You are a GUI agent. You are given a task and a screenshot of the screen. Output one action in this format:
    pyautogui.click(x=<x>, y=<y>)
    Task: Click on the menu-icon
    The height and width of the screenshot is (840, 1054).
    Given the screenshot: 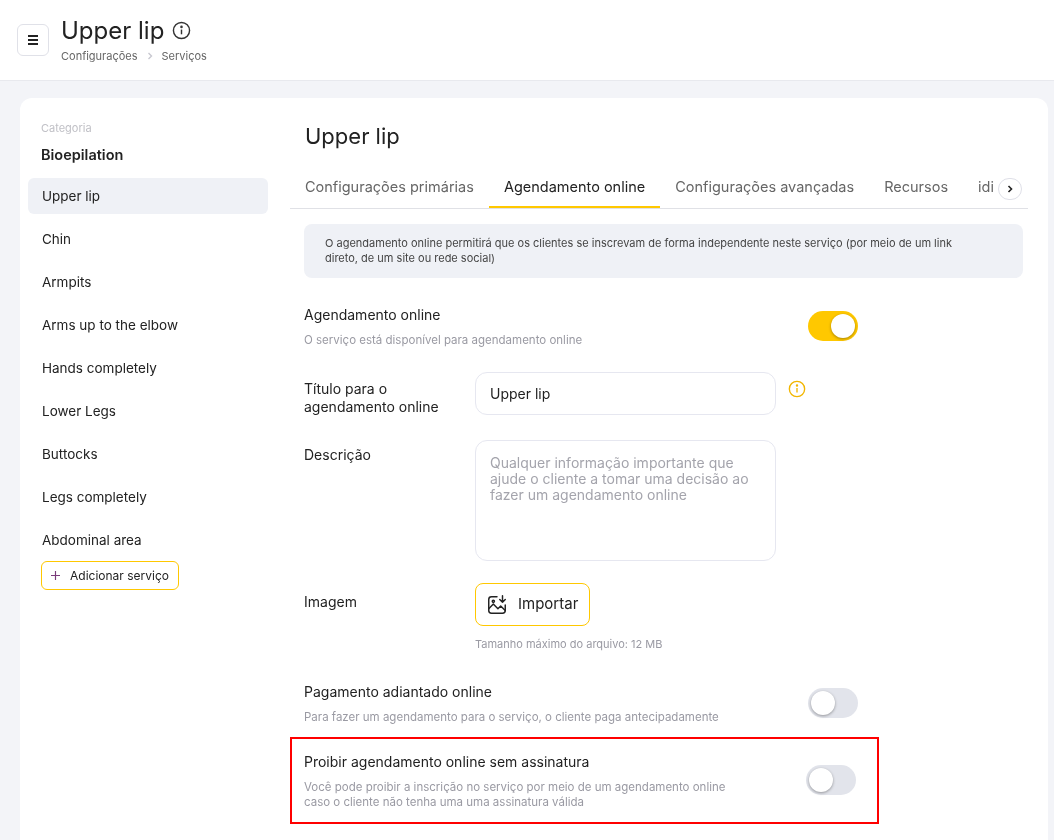 What is the action you would take?
    pyautogui.click(x=33, y=40)
    